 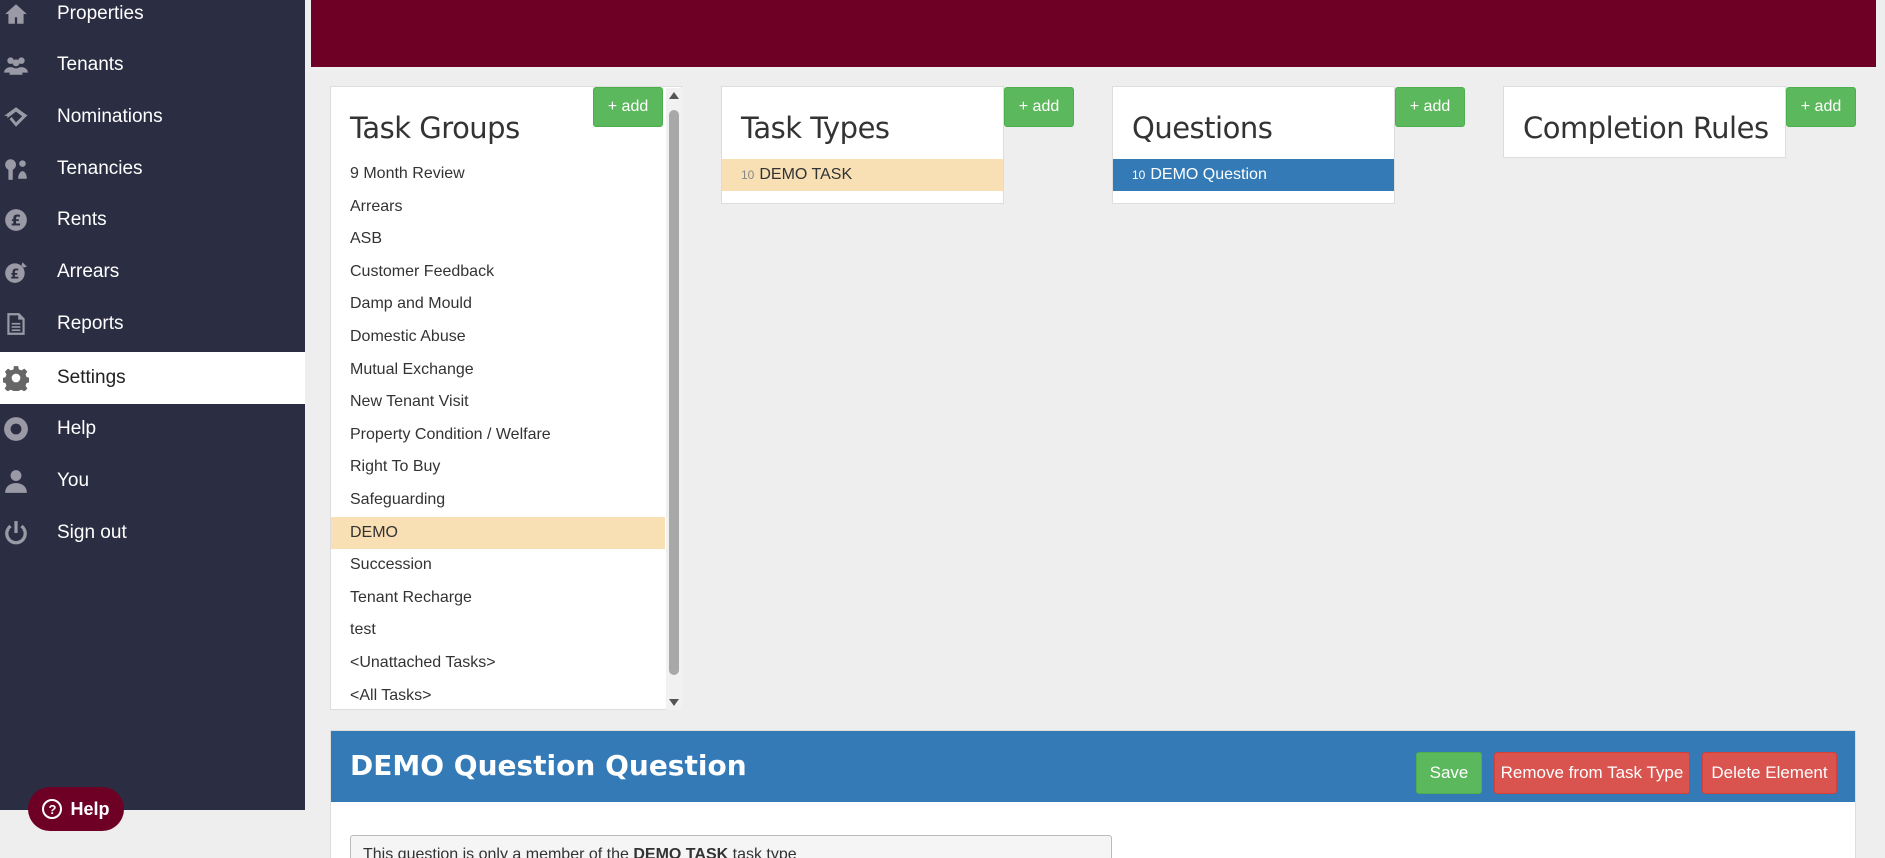 I want to click on question-detail-title: DEMO Question Question, so click(x=548, y=765).